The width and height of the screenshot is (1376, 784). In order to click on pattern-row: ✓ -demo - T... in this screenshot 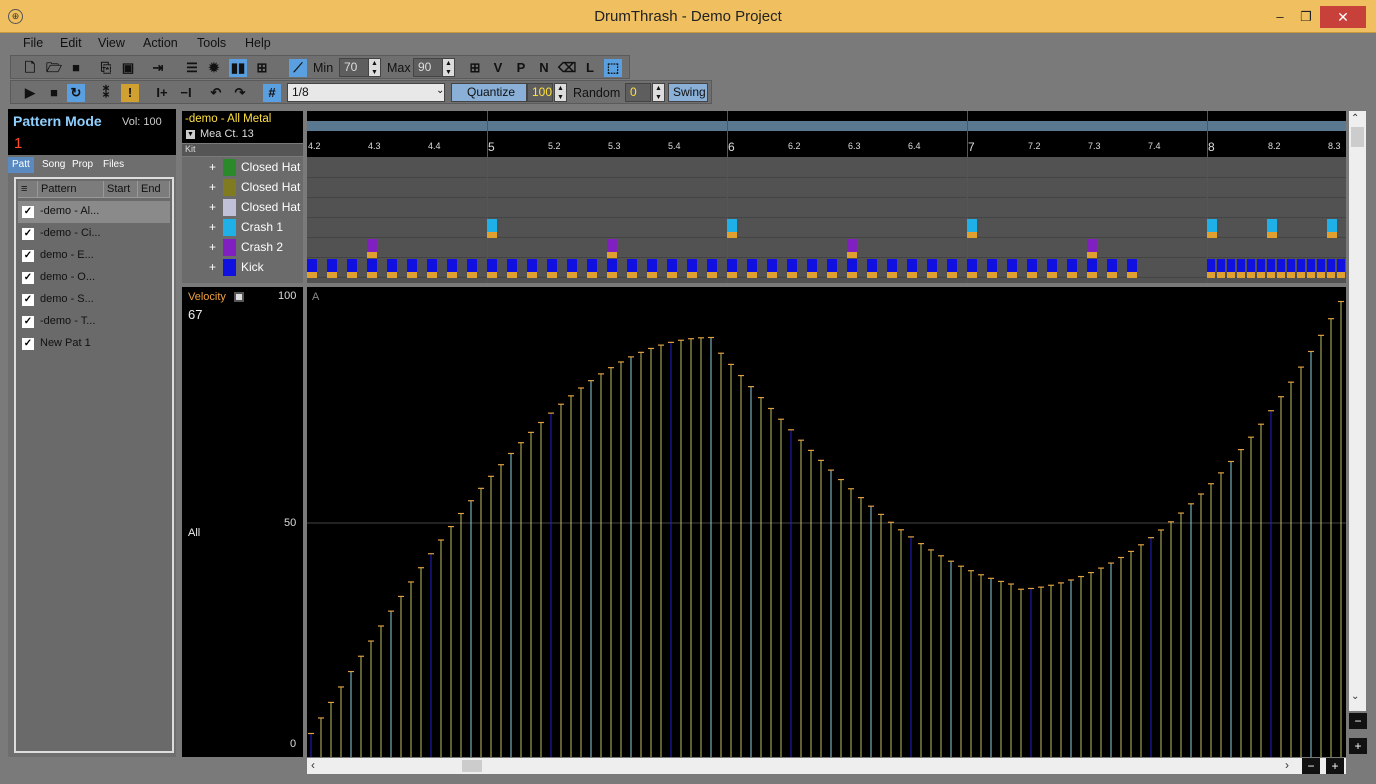, I will do `click(94, 322)`.